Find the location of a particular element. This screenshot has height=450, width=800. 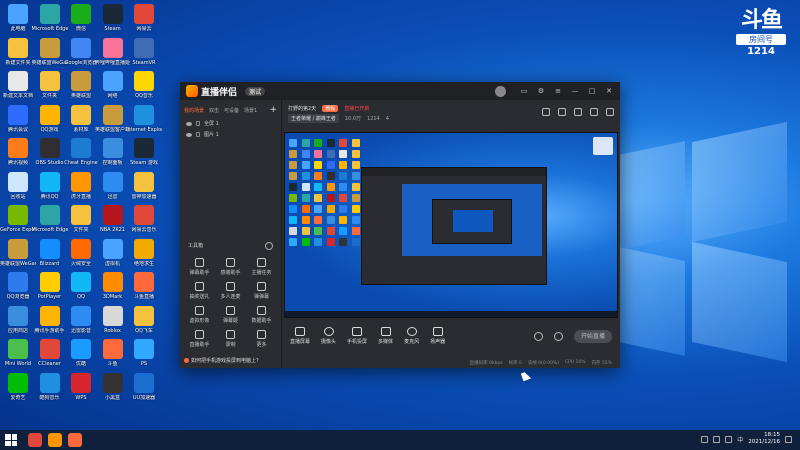

gift-icon is located at coordinates (546, 112).